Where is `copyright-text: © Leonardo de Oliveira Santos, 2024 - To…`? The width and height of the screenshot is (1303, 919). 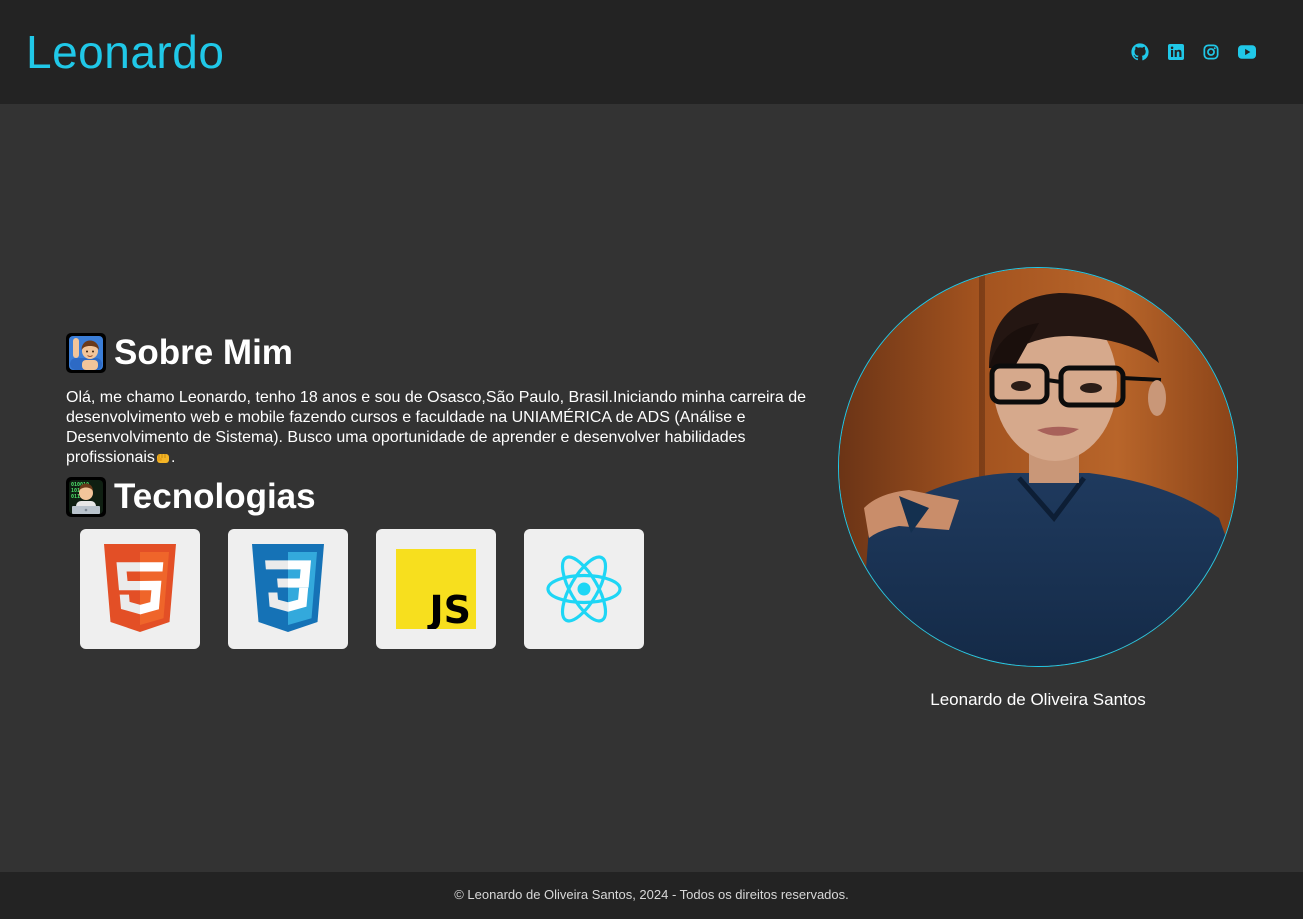
copyright-text: © Leonardo de Oliveira Santos, 2024 - To… is located at coordinates (651, 894).